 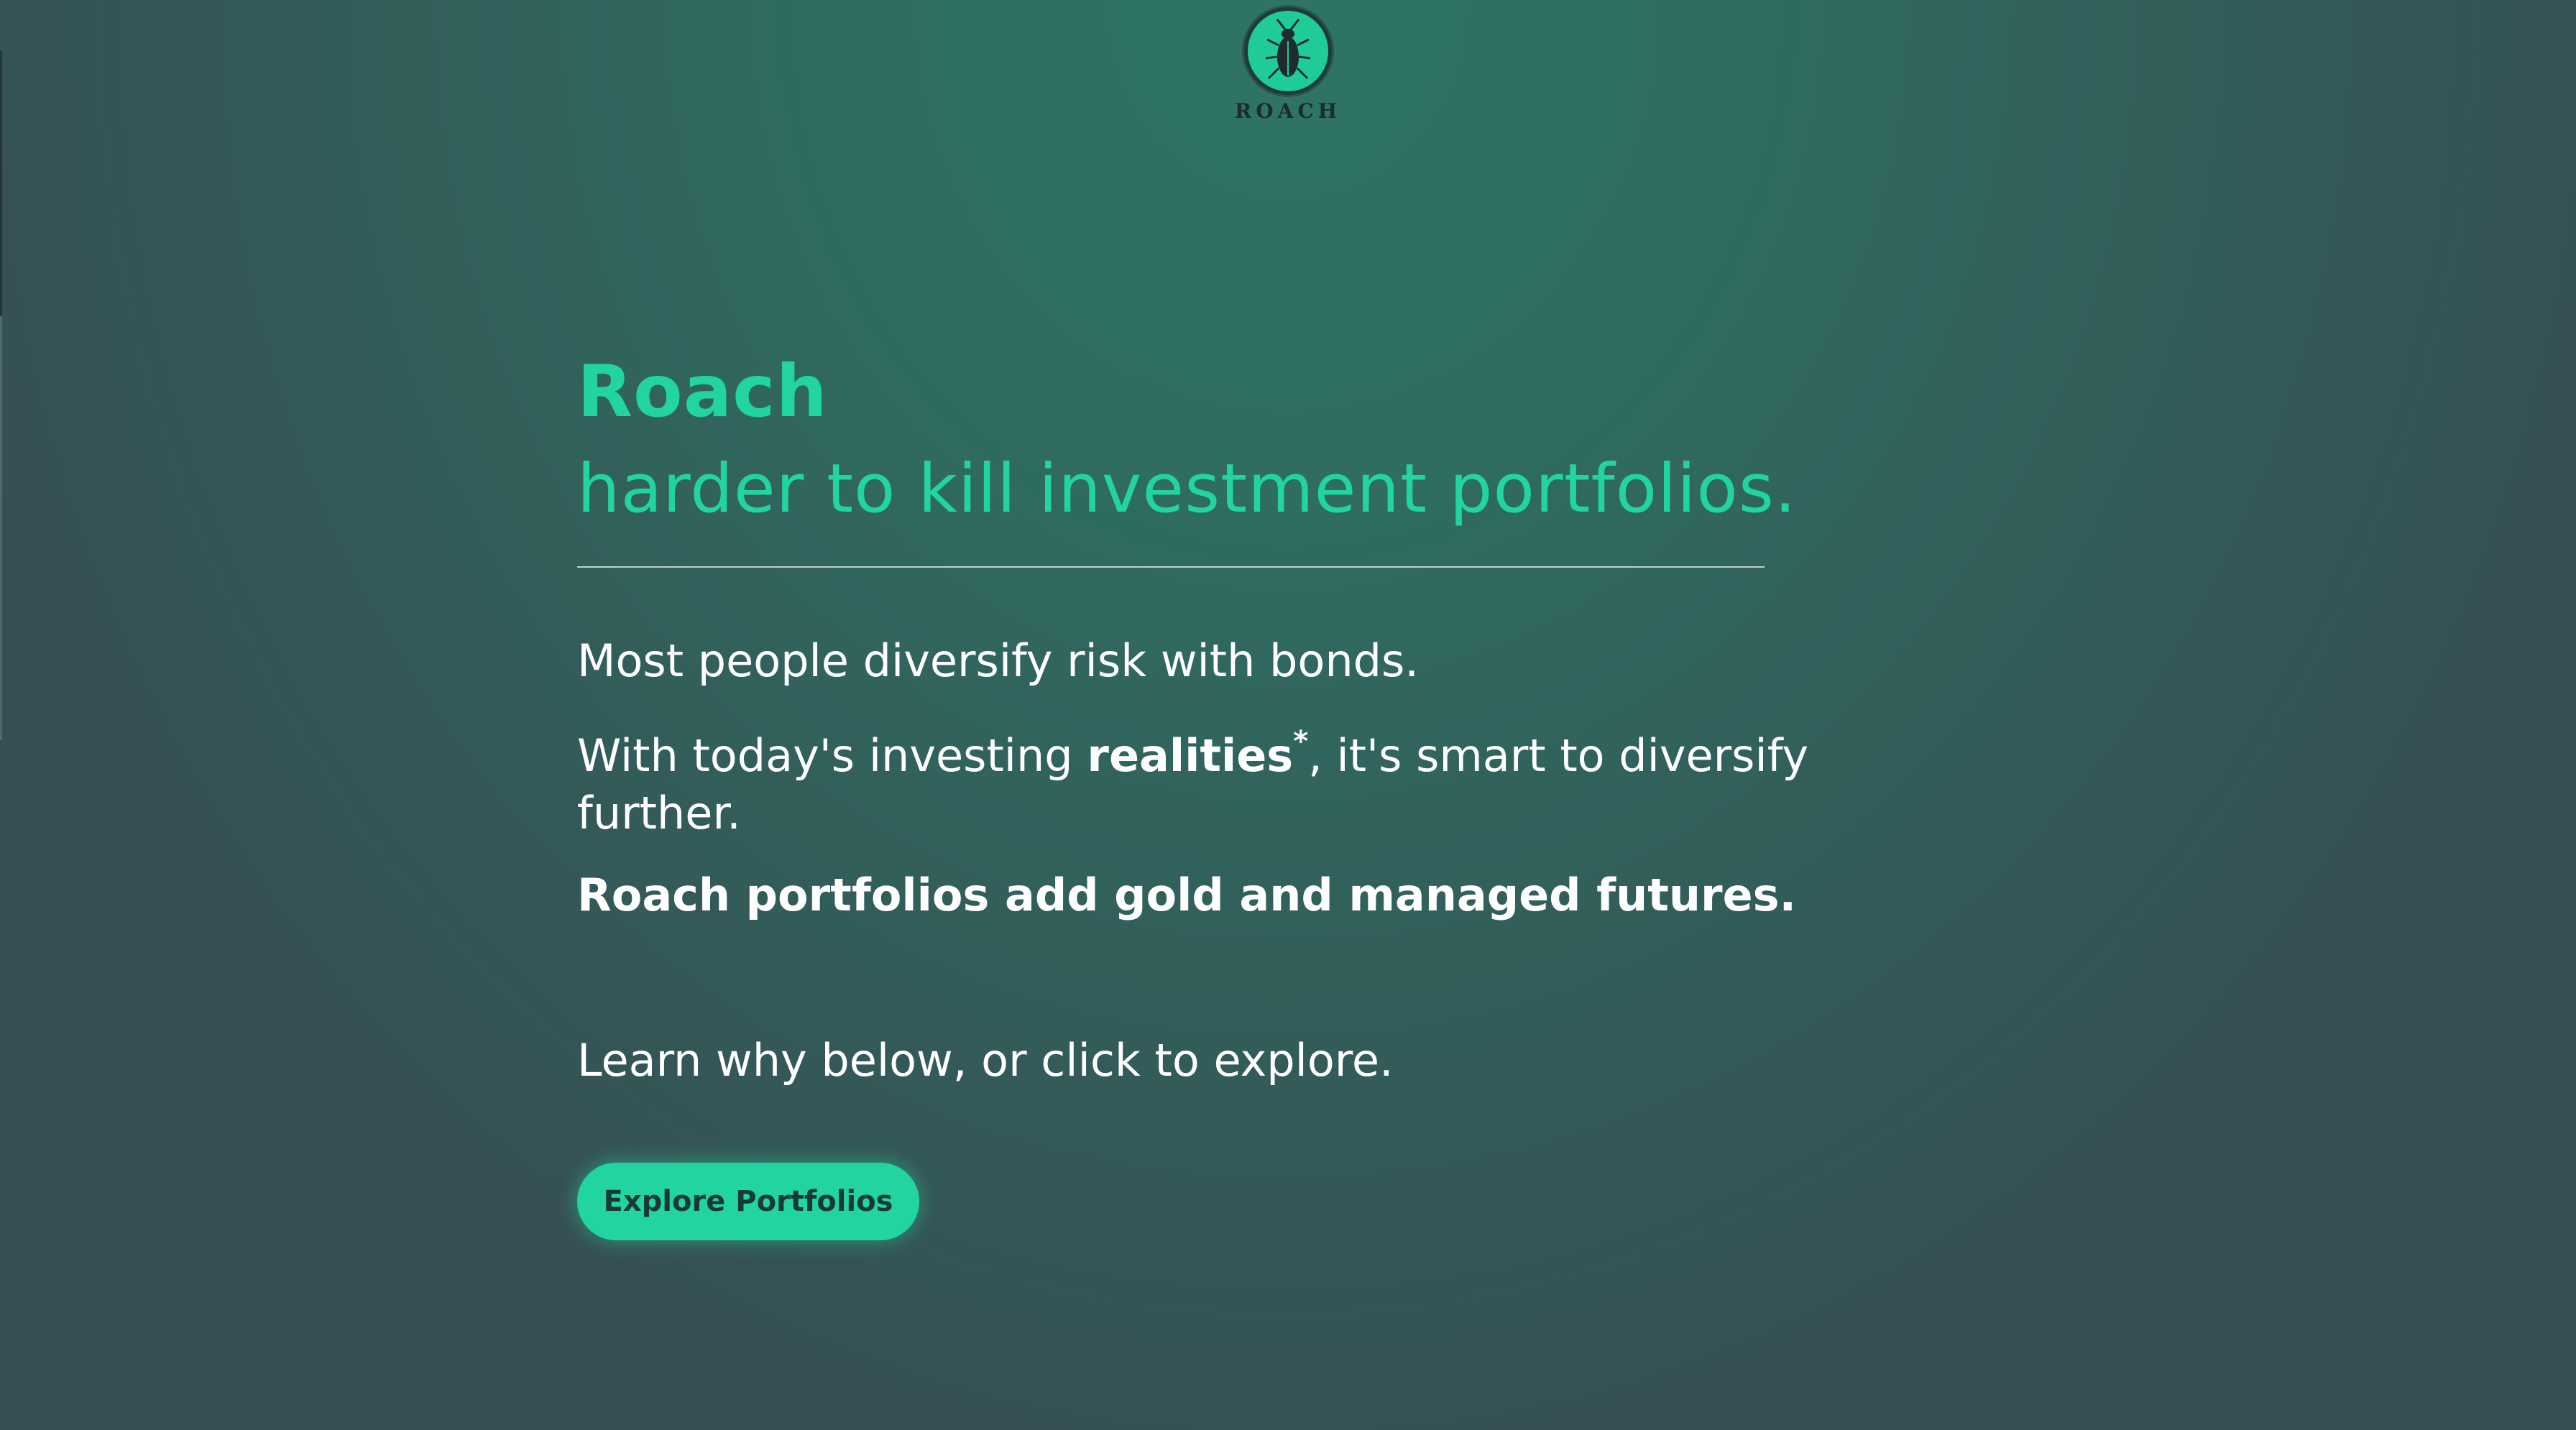 What do you see at coordinates (1, 528) in the screenshot?
I see `left-edge-divider` at bounding box center [1, 528].